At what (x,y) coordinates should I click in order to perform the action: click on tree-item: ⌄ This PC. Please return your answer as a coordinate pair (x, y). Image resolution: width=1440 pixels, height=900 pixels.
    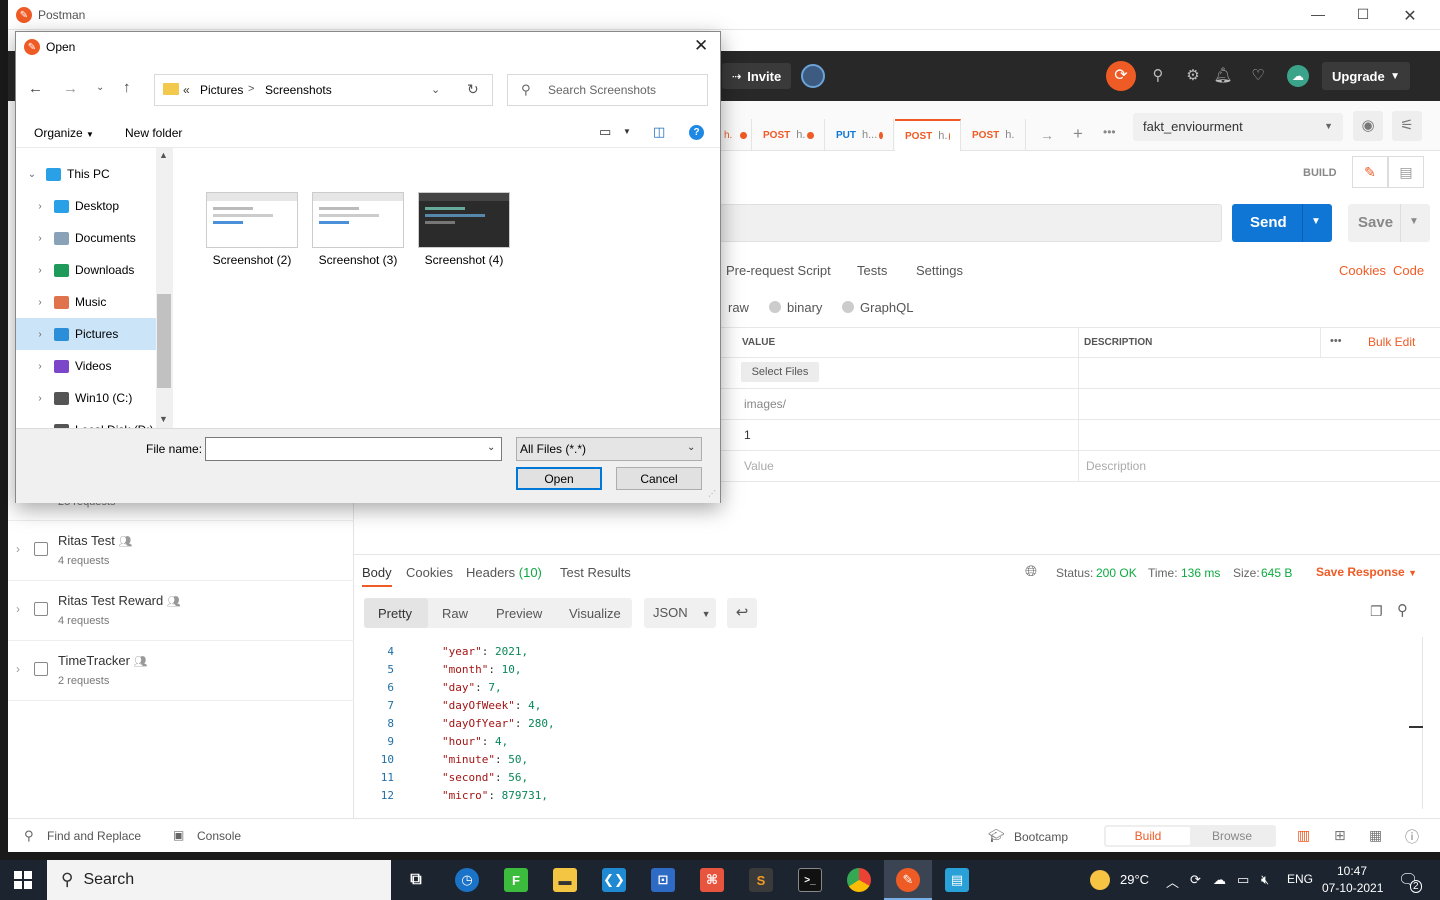
    Looking at the image, I should click on (86, 174).